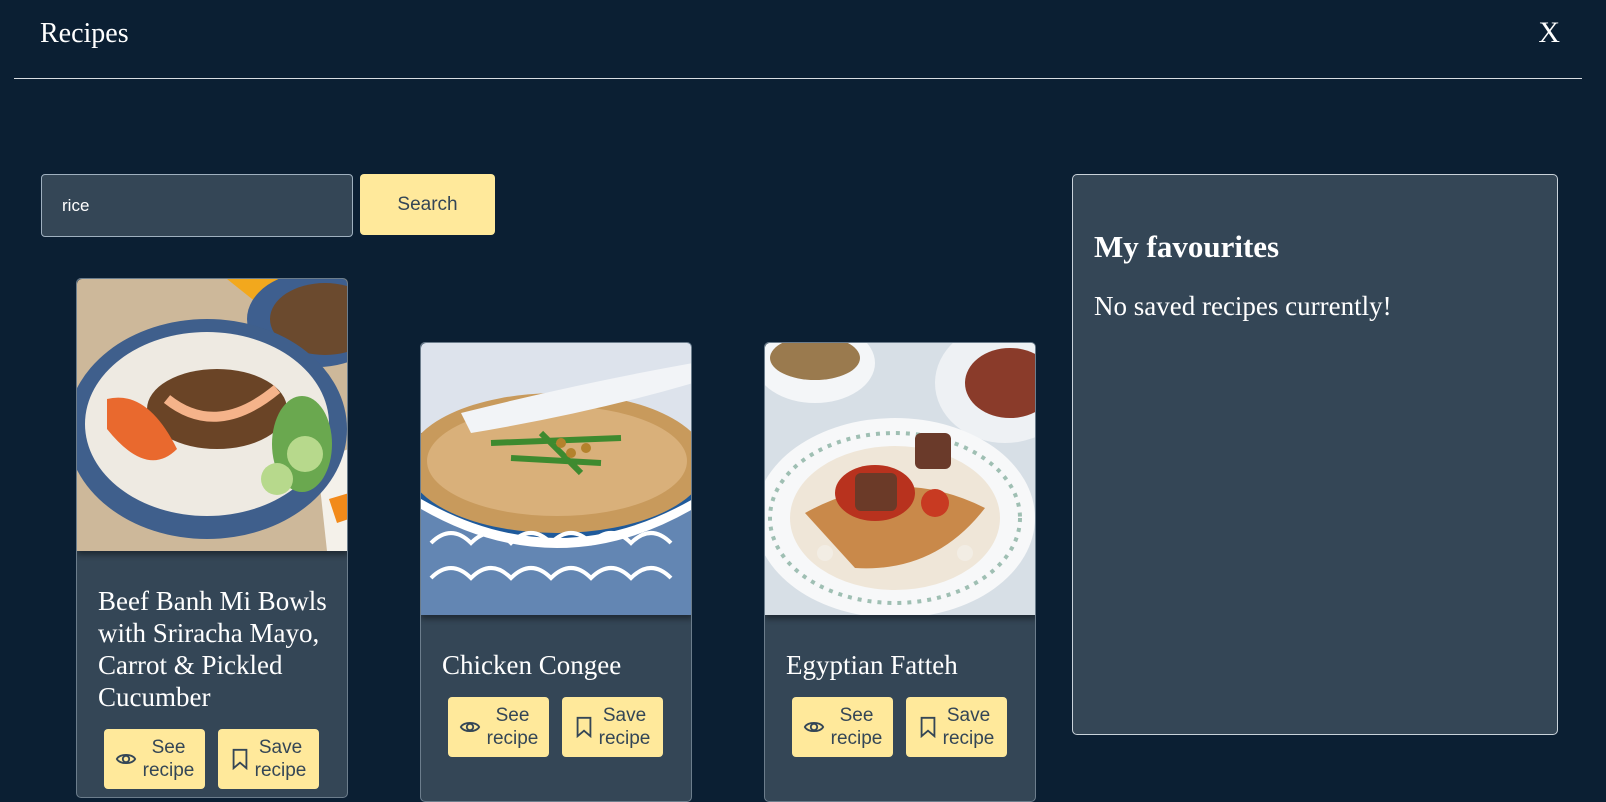 The height and width of the screenshot is (802, 1606). What do you see at coordinates (1243, 306) in the screenshot?
I see `favourites-empty-message: No saved recipes currently!` at bounding box center [1243, 306].